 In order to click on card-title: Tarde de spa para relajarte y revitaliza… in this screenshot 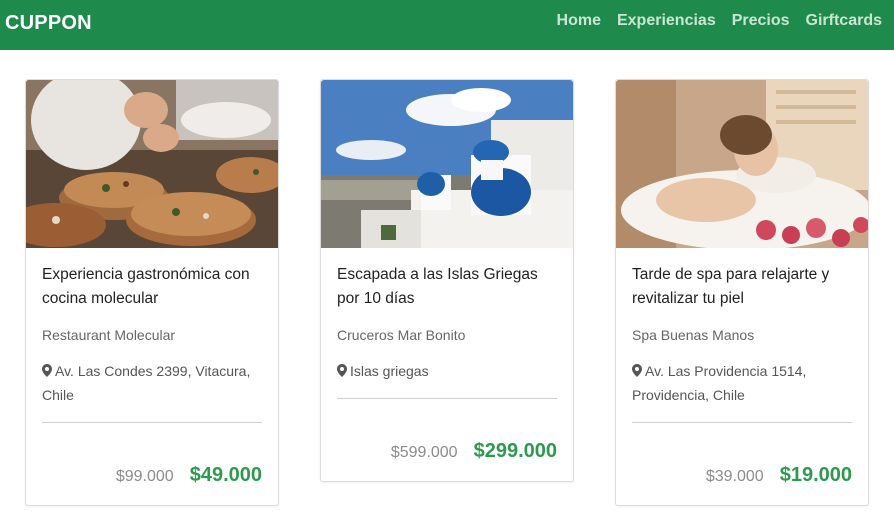, I will do `click(742, 287)`.